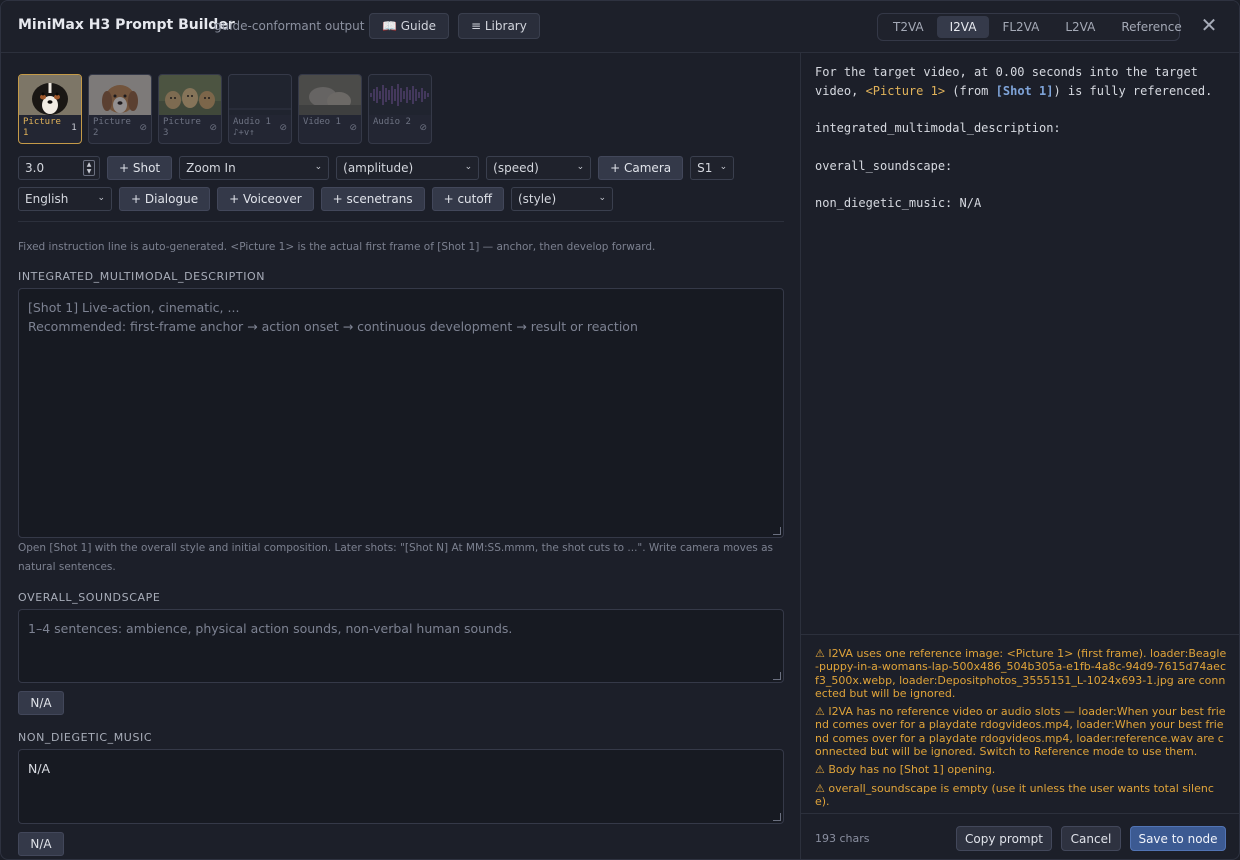 The width and height of the screenshot is (1240, 860). I want to click on guide-button: 📖 Guide, so click(409, 26).